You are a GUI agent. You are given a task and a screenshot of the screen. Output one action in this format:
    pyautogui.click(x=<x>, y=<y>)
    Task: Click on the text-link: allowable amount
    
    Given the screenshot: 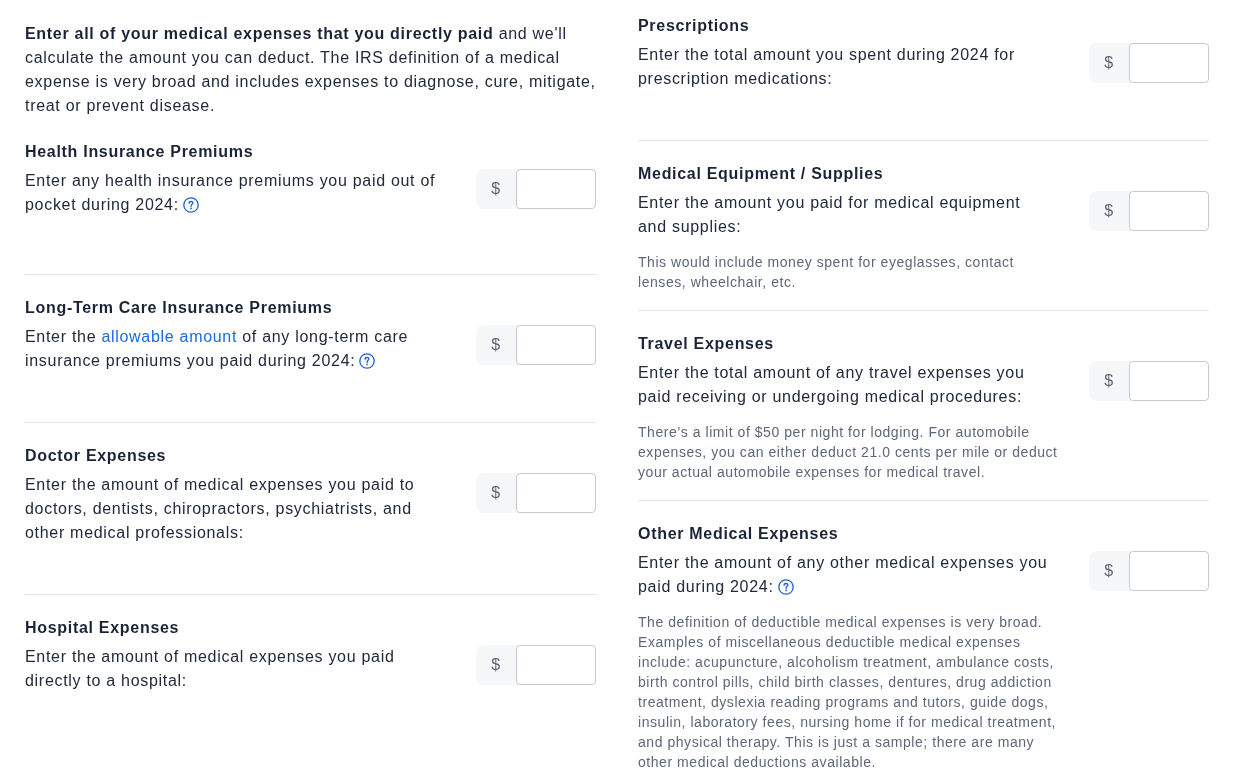 What is the action you would take?
    pyautogui.click(x=169, y=336)
    